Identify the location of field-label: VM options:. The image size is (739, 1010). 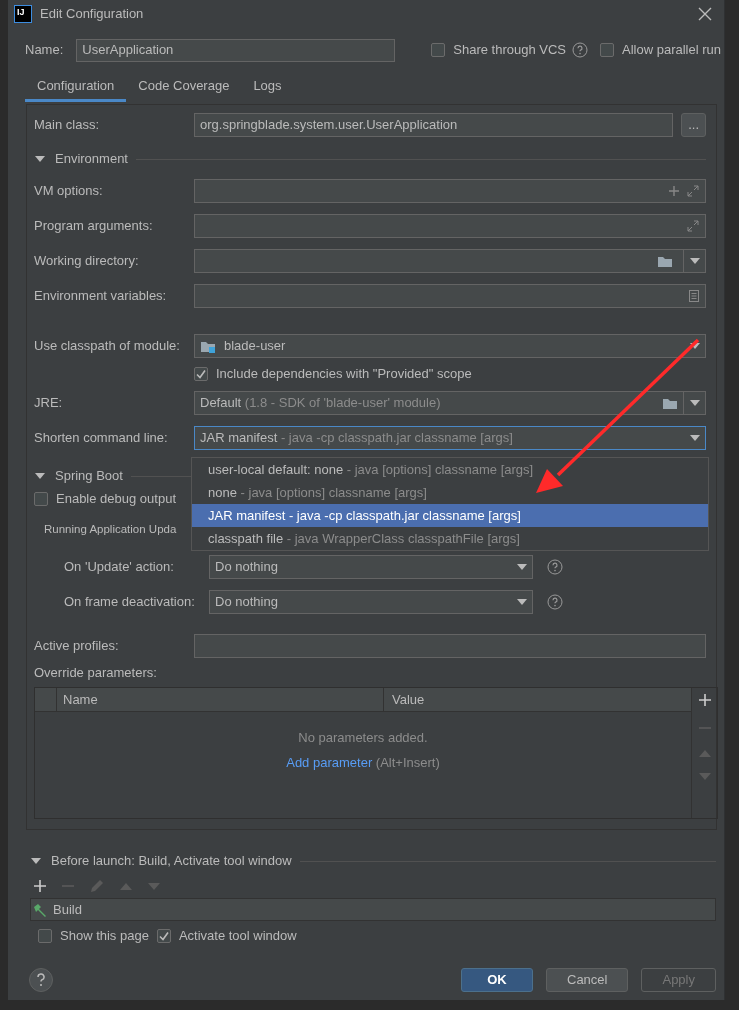
(69, 190).